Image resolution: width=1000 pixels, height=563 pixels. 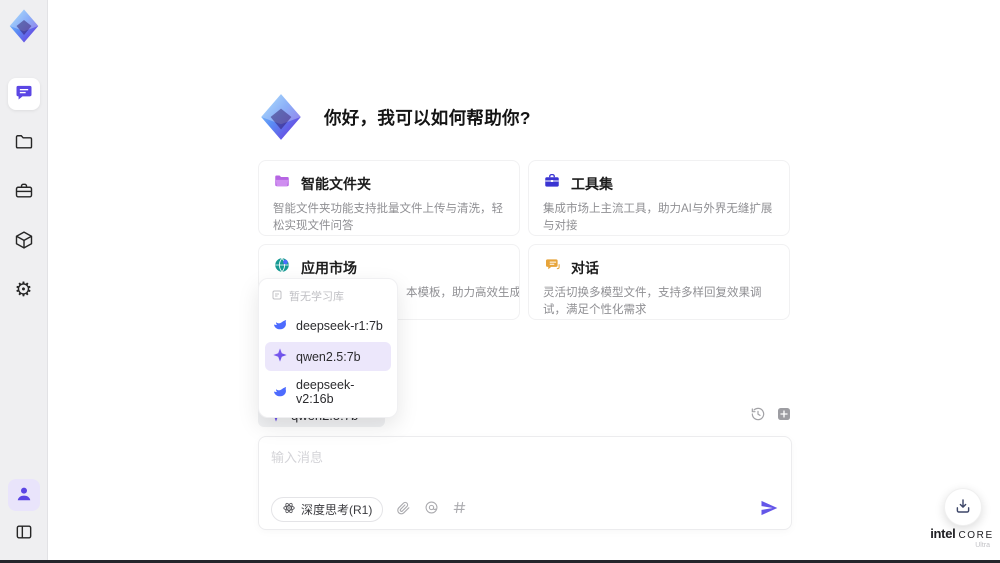 What do you see at coordinates (289, 509) in the screenshot?
I see `atom-icon` at bounding box center [289, 509].